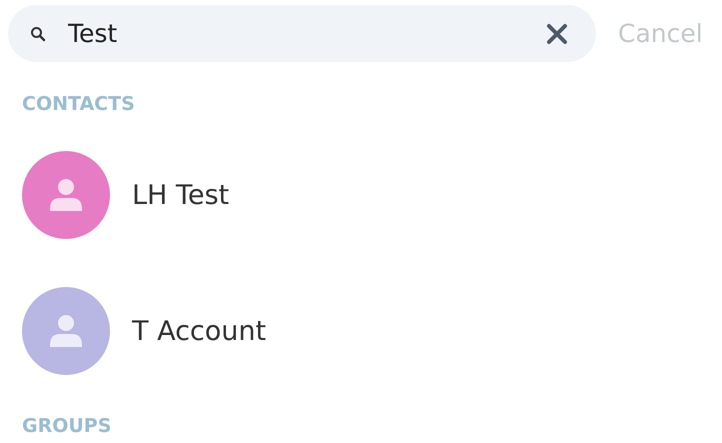 This screenshot has width=722, height=443. I want to click on contact-name: T Account, so click(199, 331).